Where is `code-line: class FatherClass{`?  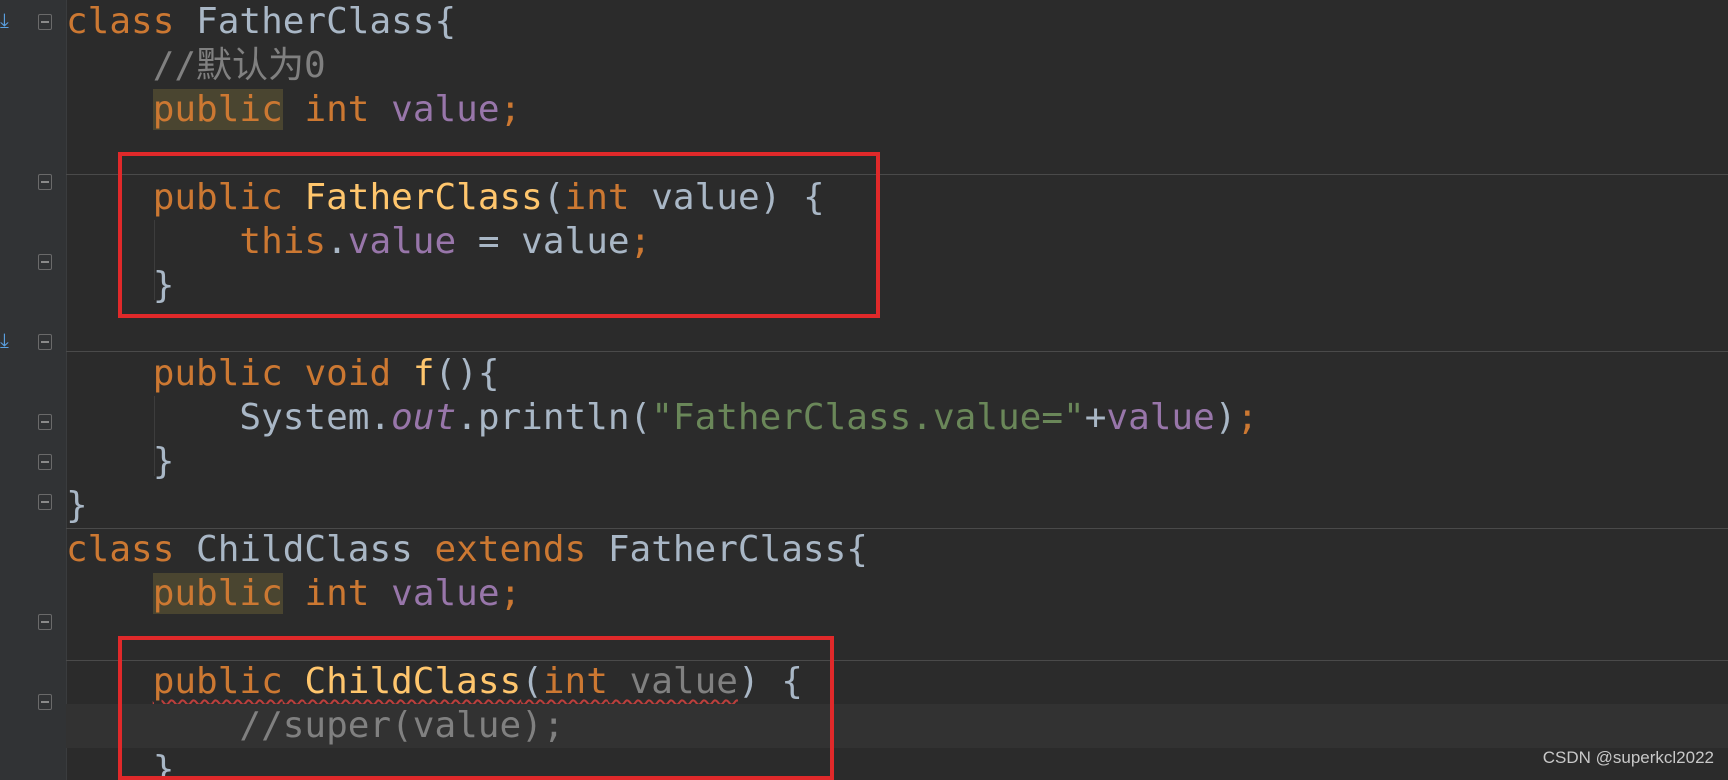
code-line: class FatherClass{ is located at coordinates (897, 22).